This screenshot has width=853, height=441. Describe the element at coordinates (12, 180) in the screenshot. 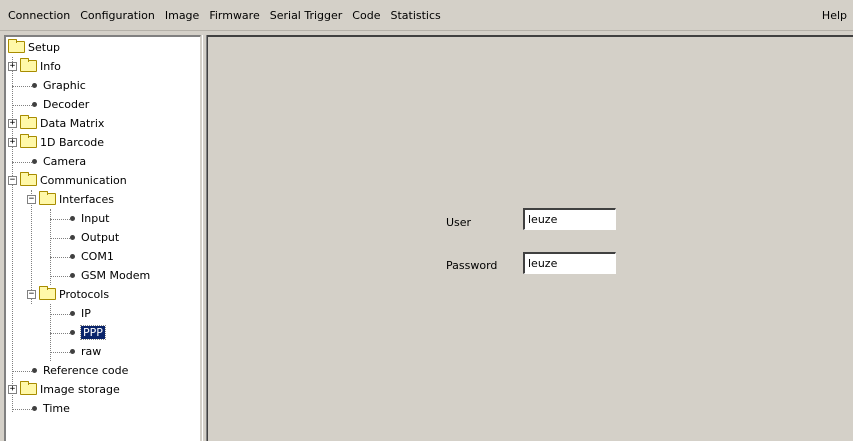

I see `collapse-communication-toggle: −` at that location.